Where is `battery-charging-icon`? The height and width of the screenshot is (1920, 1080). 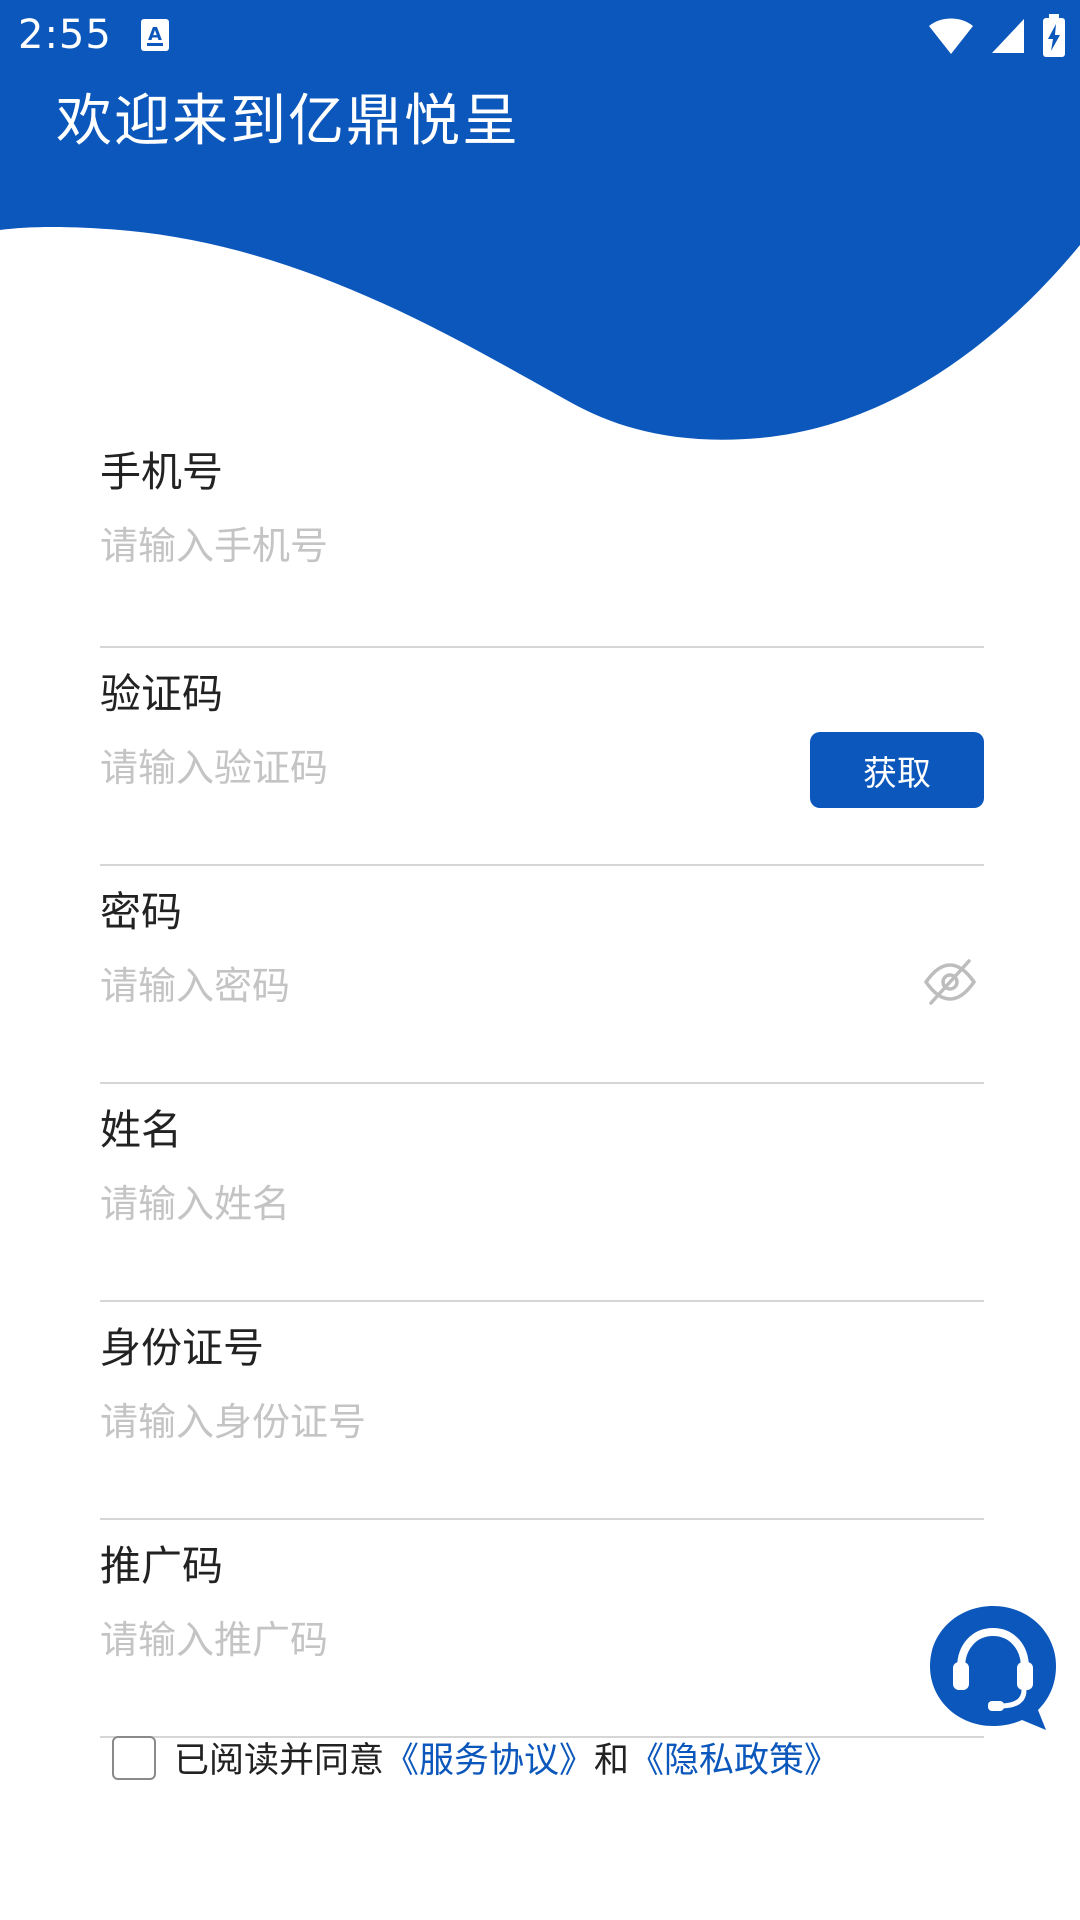
battery-charging-icon is located at coordinates (1054, 35).